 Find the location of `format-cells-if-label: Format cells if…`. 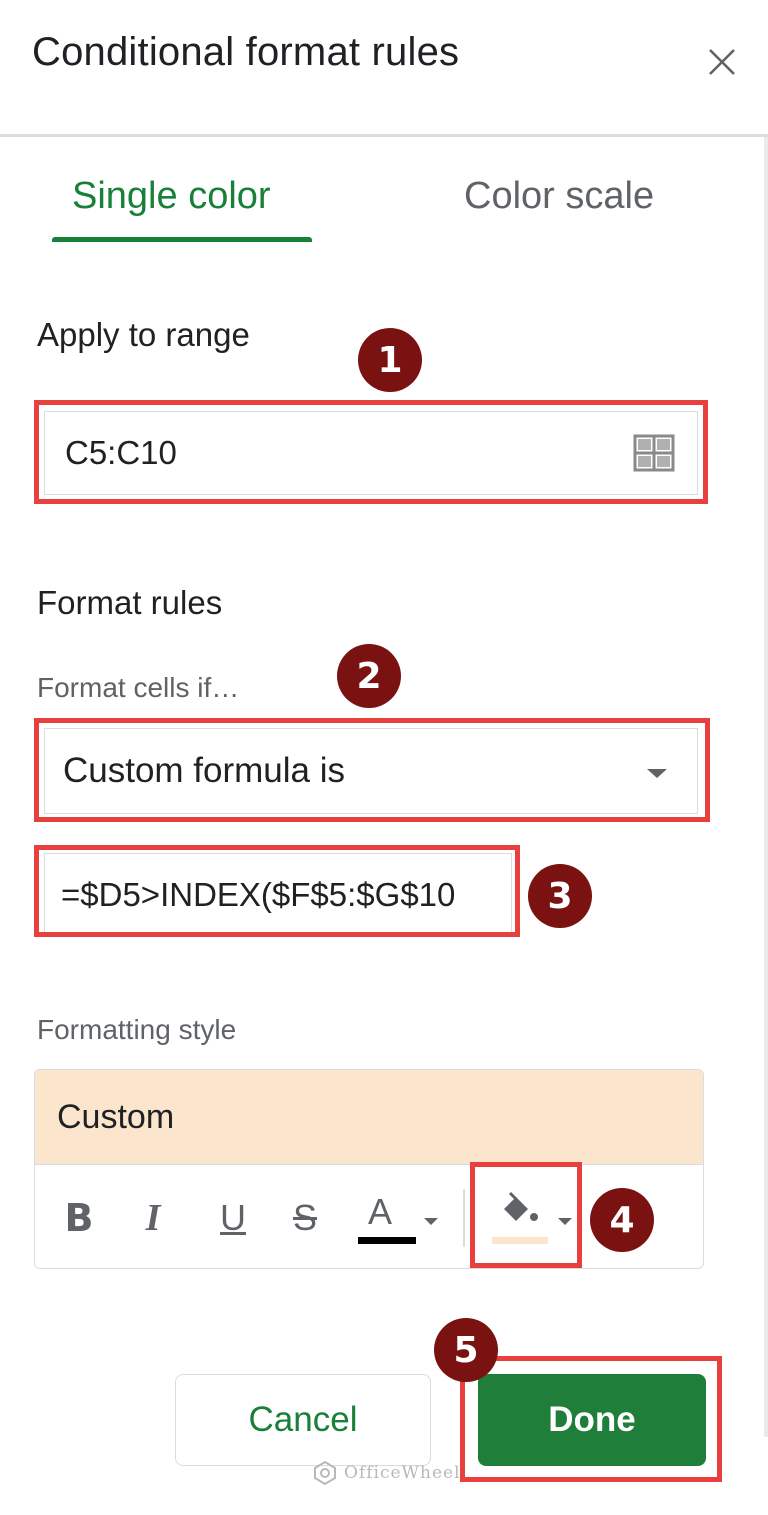

format-cells-if-label: Format cells if… is located at coordinates (138, 687).